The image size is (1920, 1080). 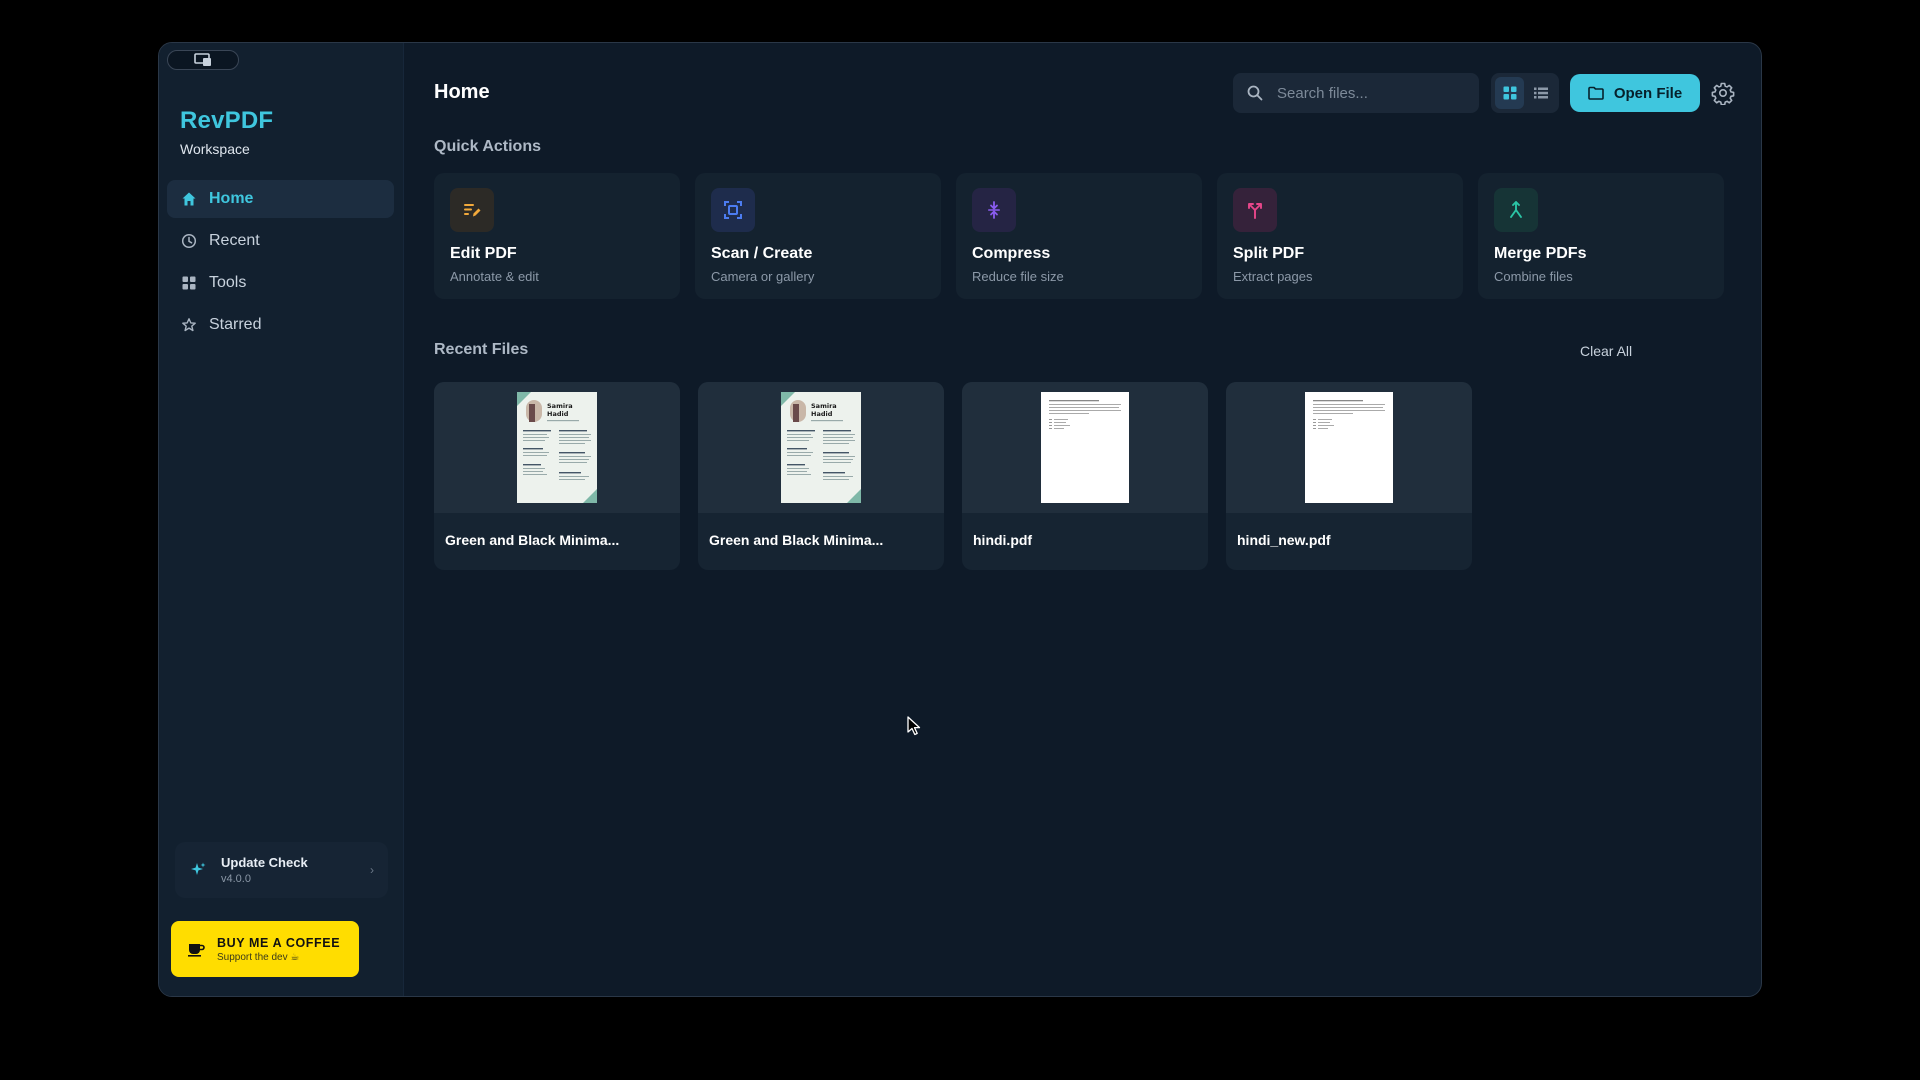 What do you see at coordinates (196, 950) in the screenshot?
I see `coffee-cup-icon` at bounding box center [196, 950].